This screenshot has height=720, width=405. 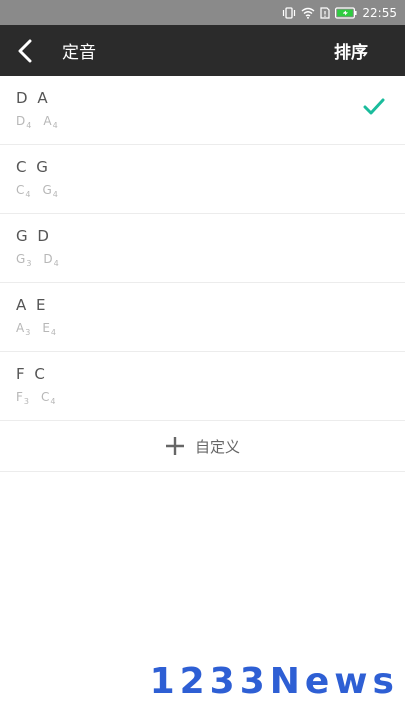 What do you see at coordinates (379, 12) in the screenshot?
I see `status-time: 22:55` at bounding box center [379, 12].